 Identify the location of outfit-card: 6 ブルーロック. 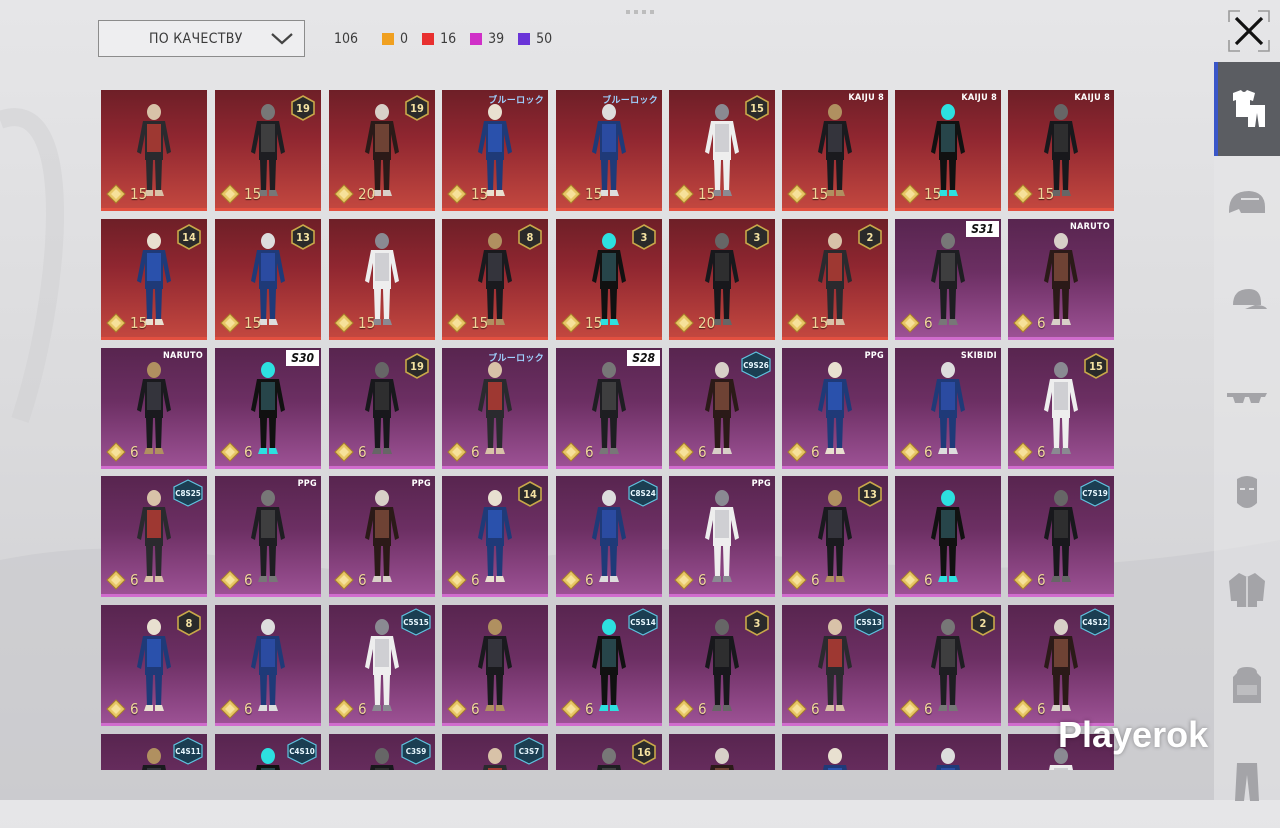
(495, 408).